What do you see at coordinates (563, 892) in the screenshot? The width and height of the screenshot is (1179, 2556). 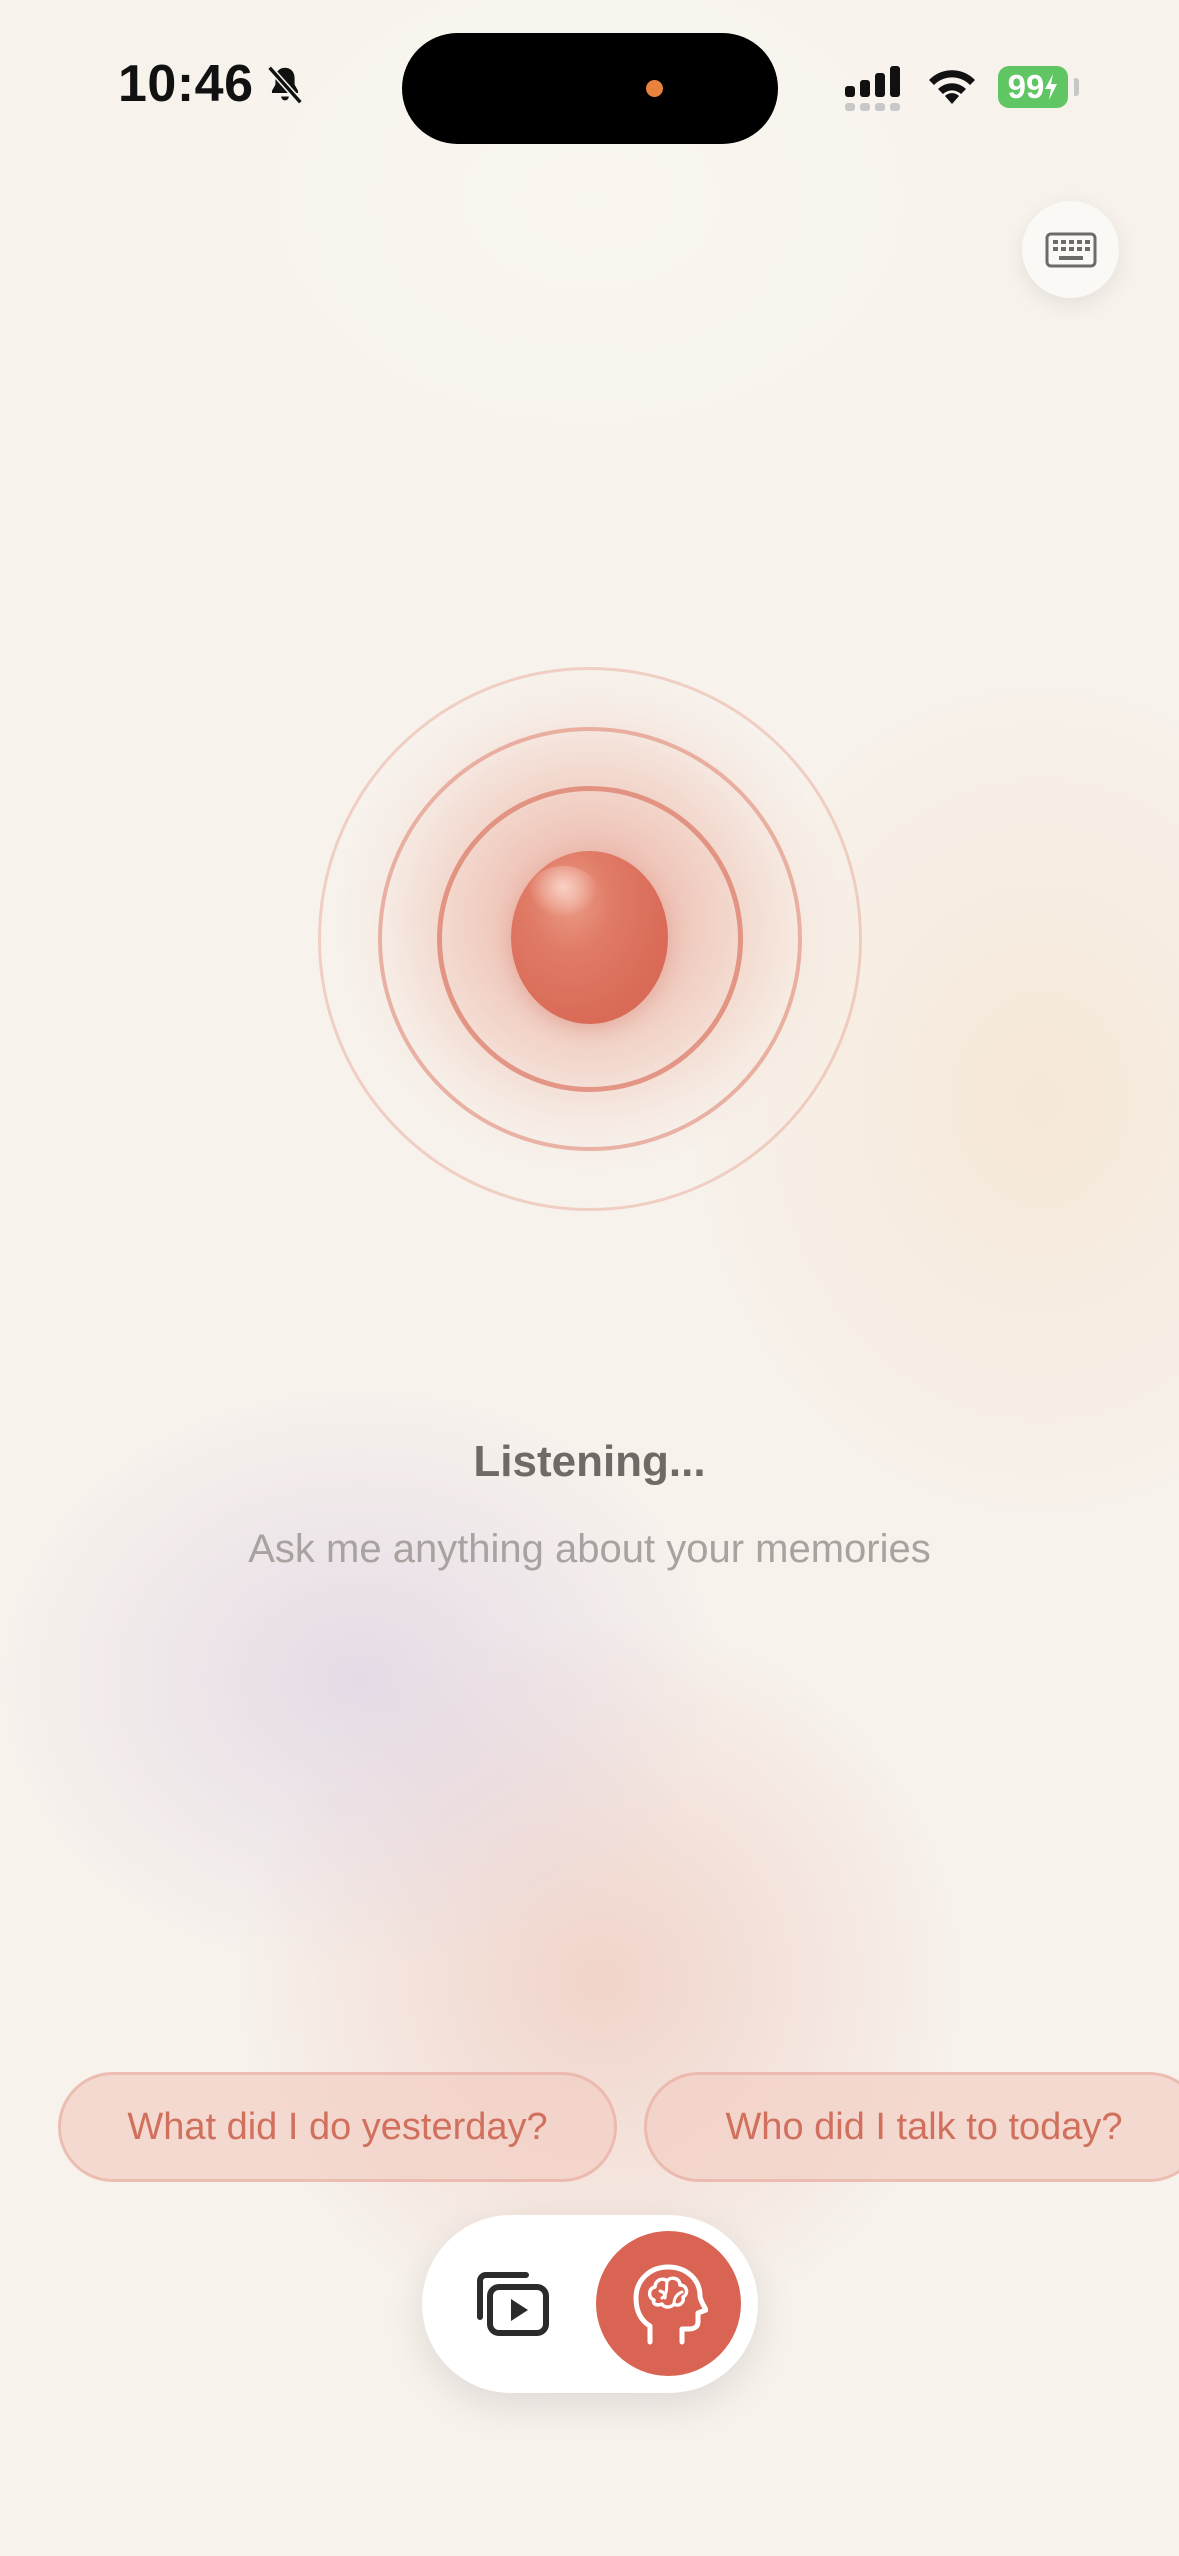 I see `orb-highlight` at bounding box center [563, 892].